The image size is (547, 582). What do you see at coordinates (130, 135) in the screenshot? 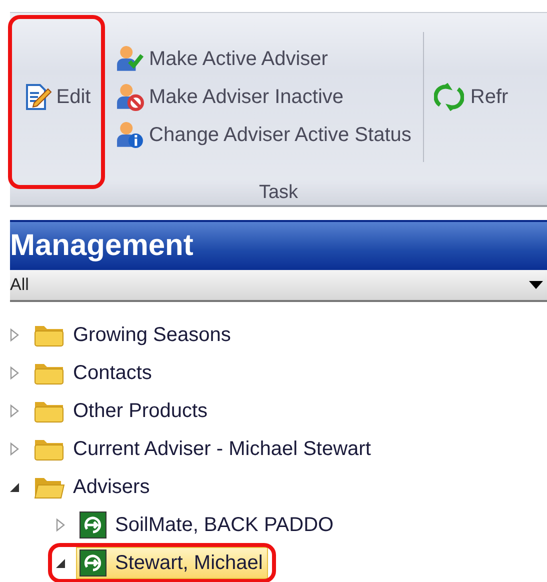
I see `status-person-icon` at bounding box center [130, 135].